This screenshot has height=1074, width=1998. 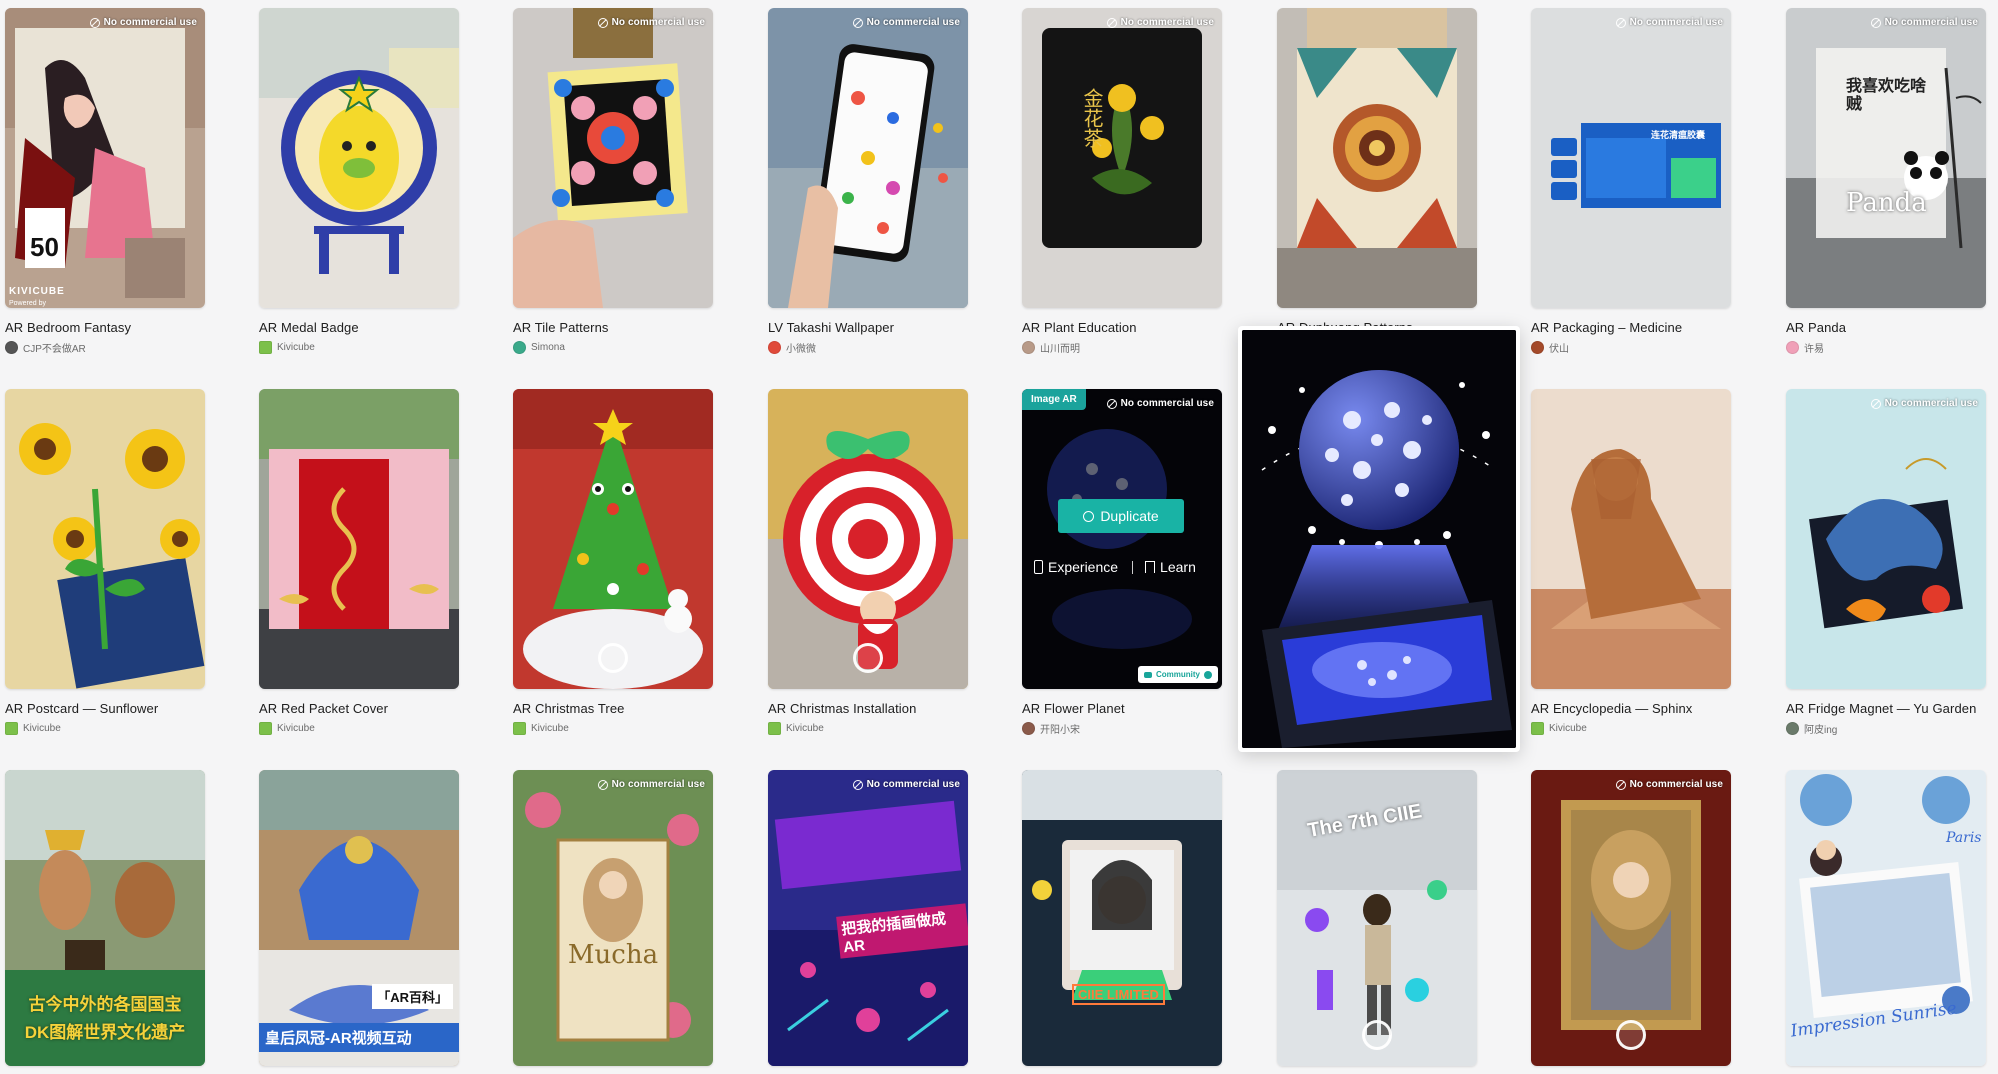 I want to click on community-badge: Community, so click(x=1178, y=674).